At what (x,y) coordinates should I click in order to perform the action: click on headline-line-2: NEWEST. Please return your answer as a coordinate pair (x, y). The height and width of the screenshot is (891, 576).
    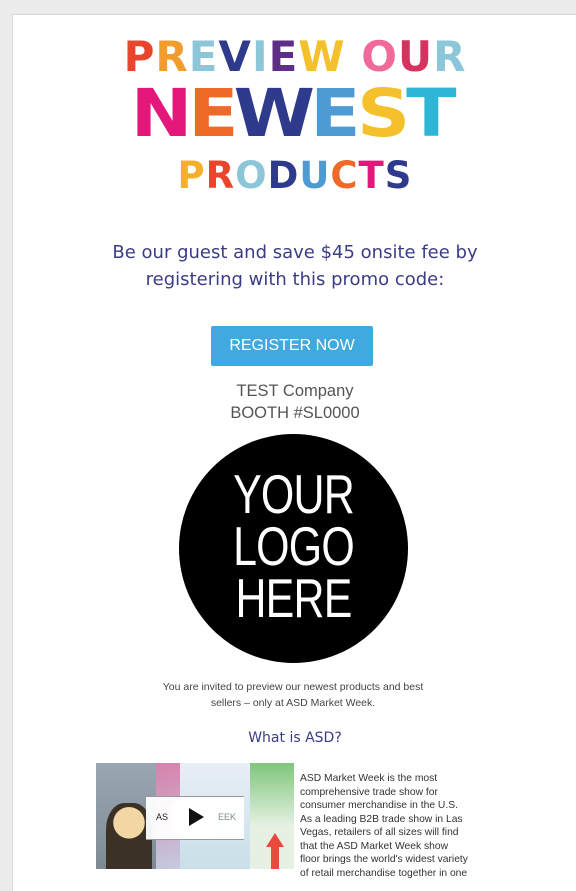
    Looking at the image, I should click on (294, 114).